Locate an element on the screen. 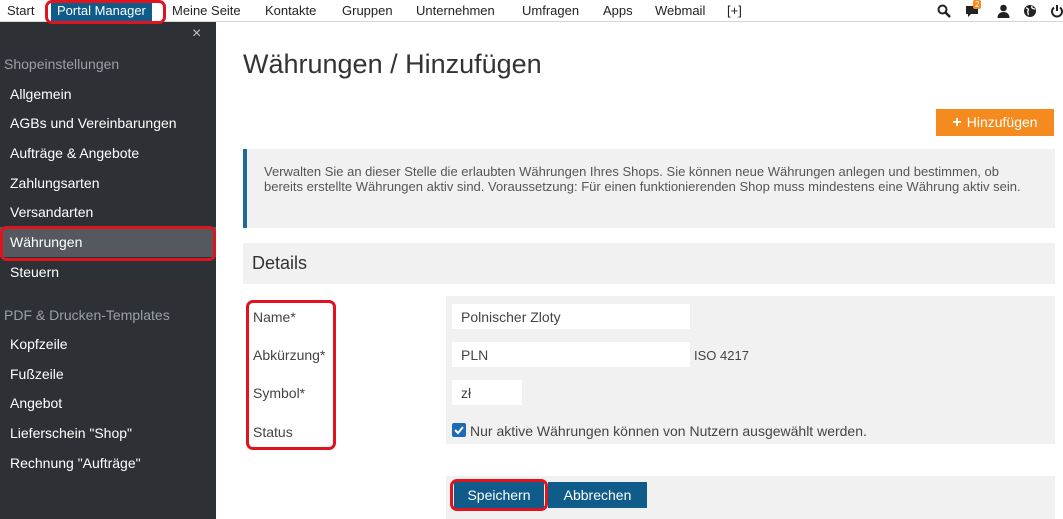 This screenshot has height=519, width=1063. abbreviation-label: Abkürzung* is located at coordinates (289, 355).